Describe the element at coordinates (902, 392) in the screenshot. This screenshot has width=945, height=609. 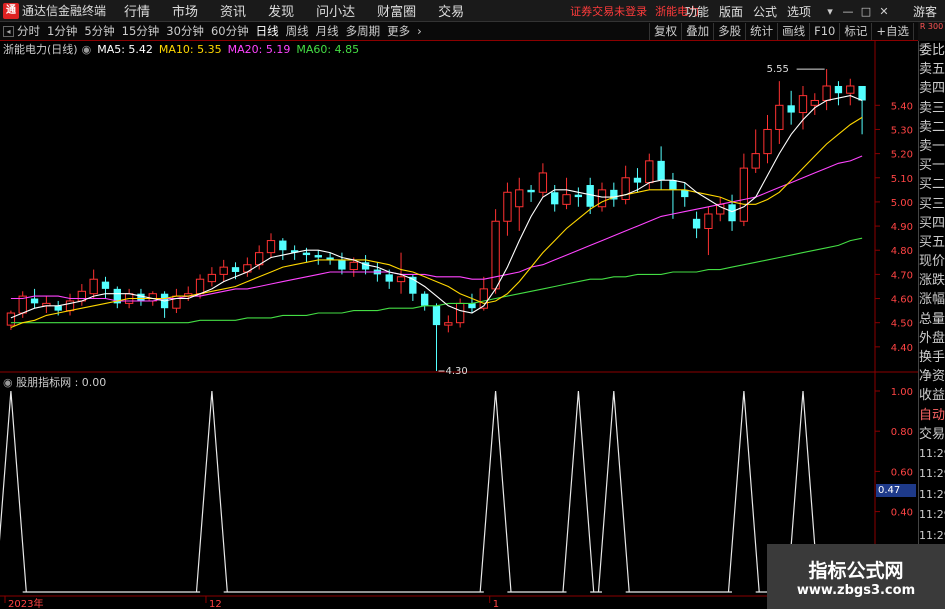
I see `sub-tick-label: 1.00` at that location.